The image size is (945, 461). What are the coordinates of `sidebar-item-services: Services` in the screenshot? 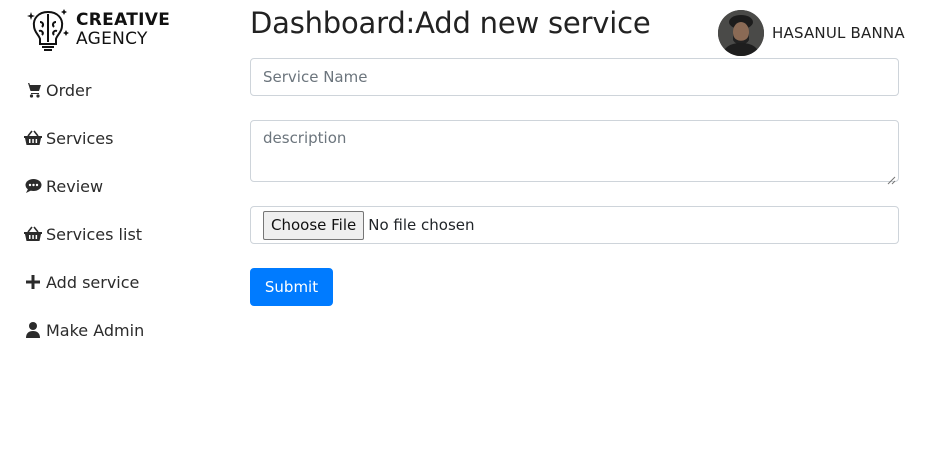 It's located at (84, 138).